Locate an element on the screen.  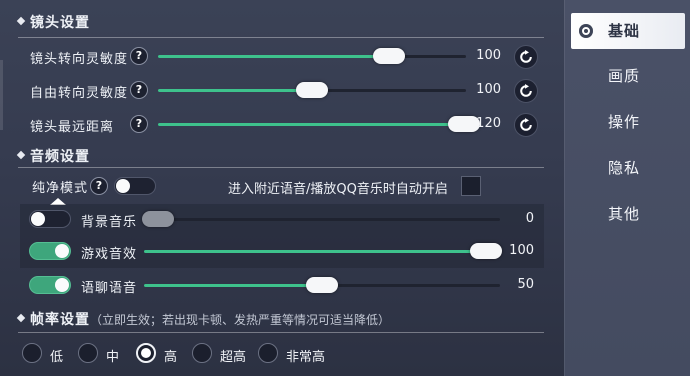
audio-row-value: 0 is located at coordinates (529, 218).